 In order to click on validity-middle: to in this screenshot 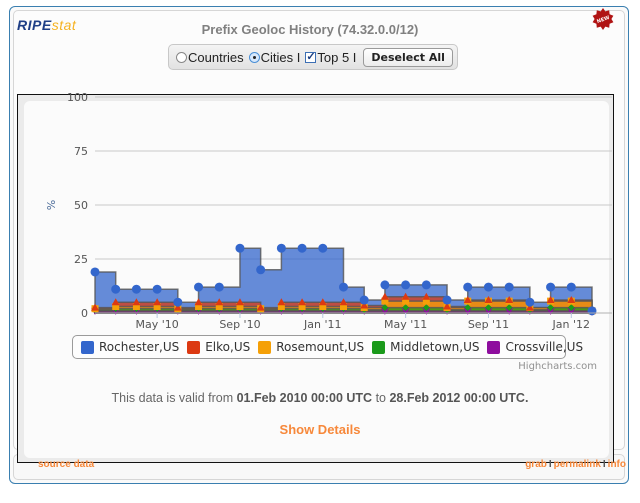, I will do `click(381, 398)`.